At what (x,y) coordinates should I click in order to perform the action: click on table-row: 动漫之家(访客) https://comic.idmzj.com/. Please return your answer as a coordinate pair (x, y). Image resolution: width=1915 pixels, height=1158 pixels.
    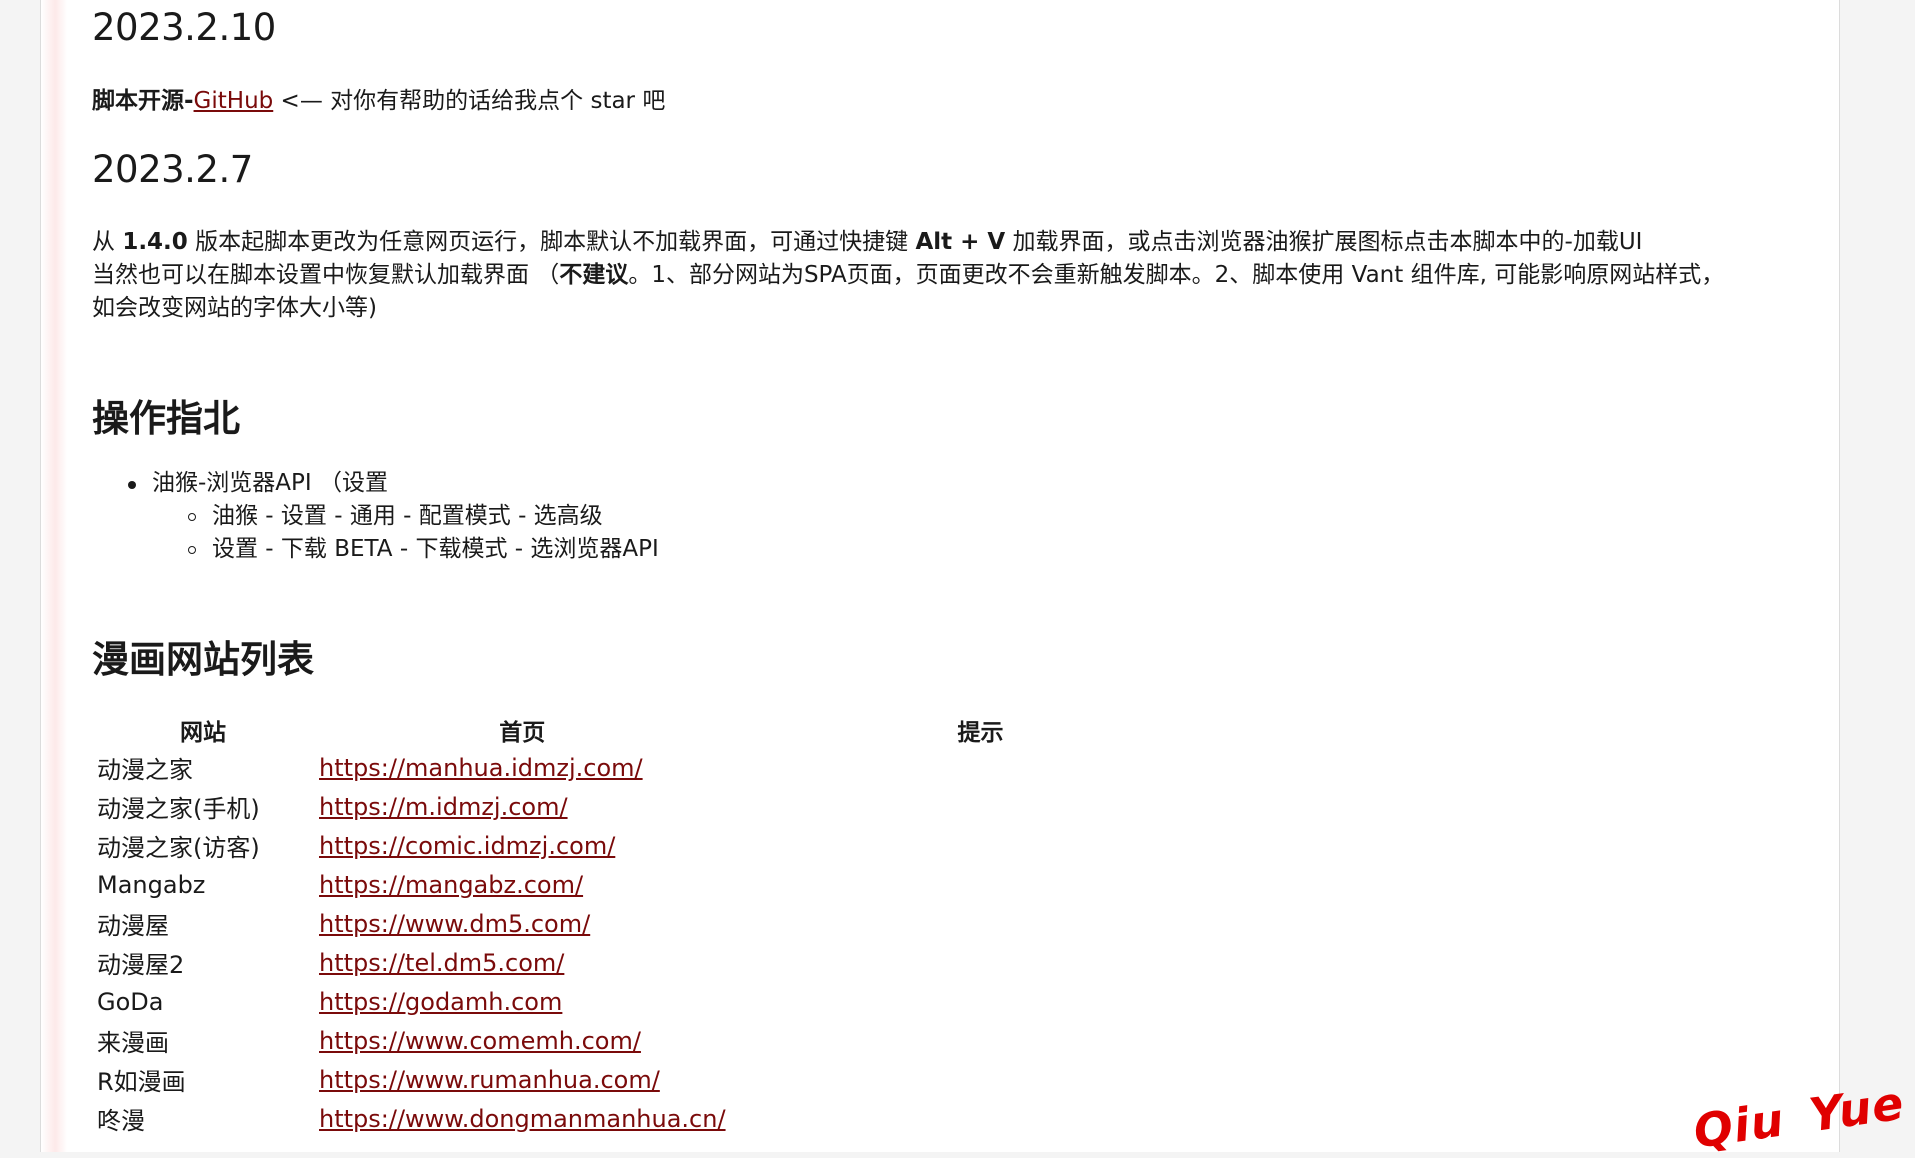
    Looking at the image, I should click on (661, 845).